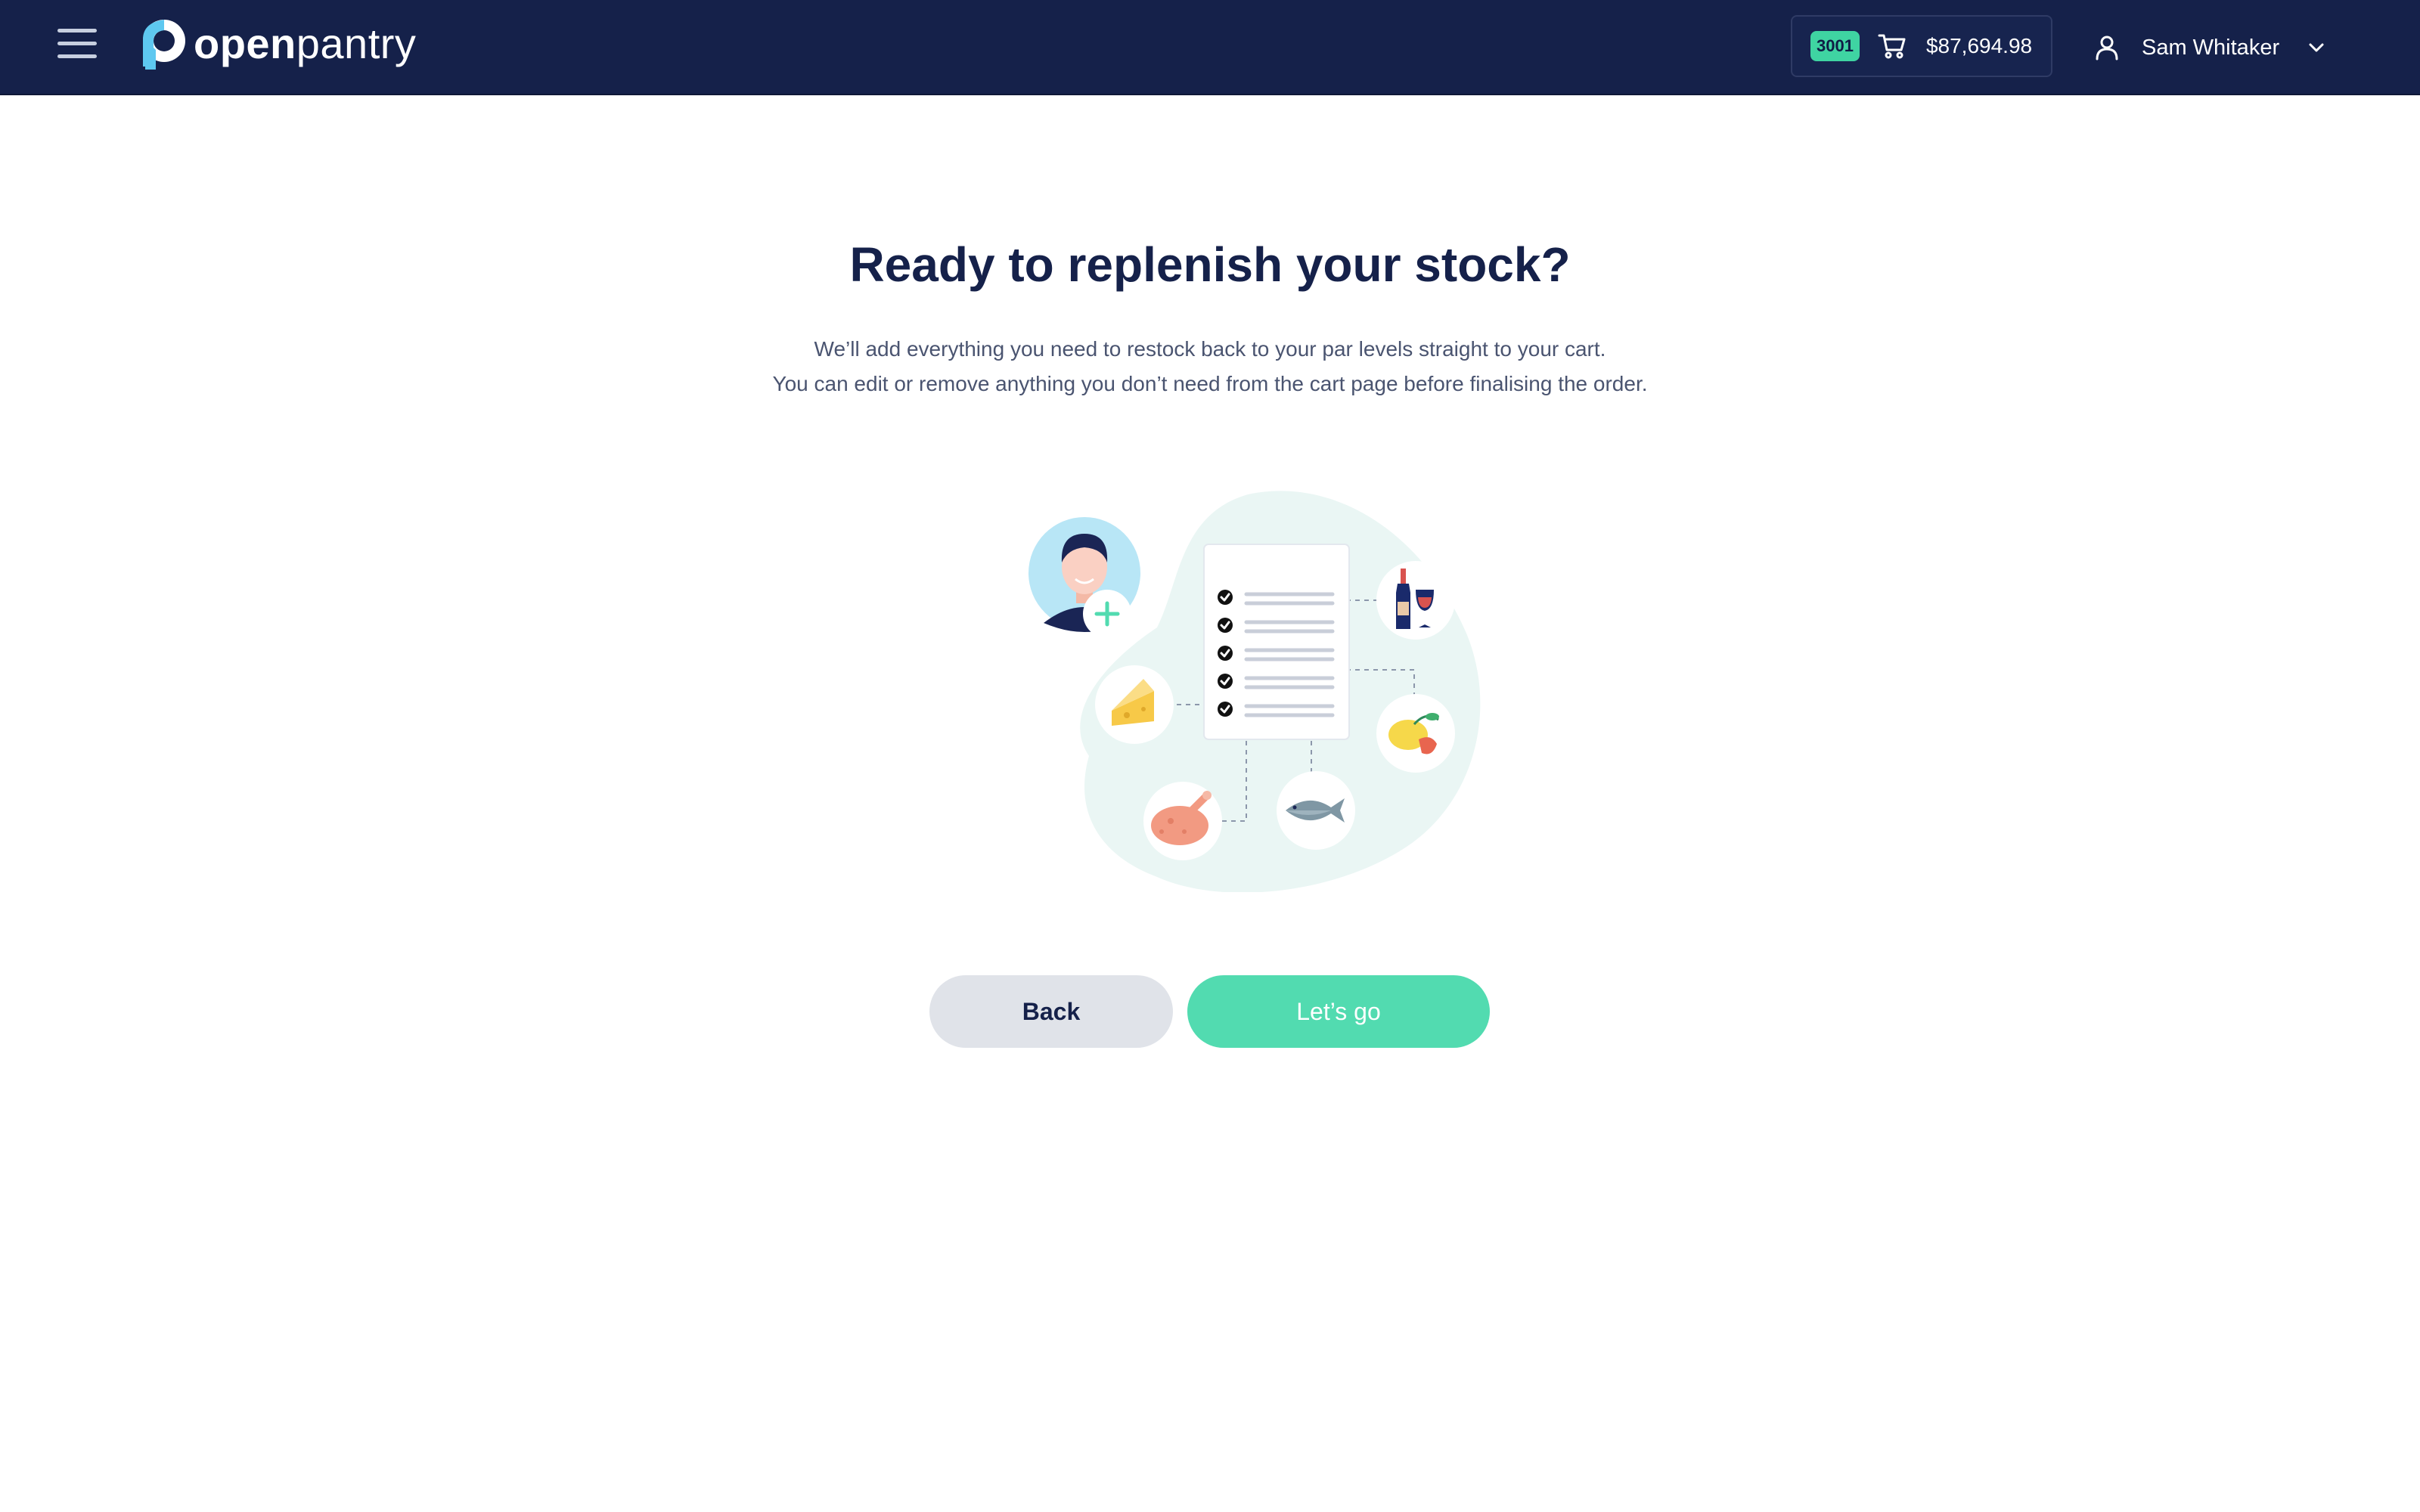 The image size is (2420, 1512). What do you see at coordinates (1892, 46) in the screenshot?
I see `shopping-cart-icon` at bounding box center [1892, 46].